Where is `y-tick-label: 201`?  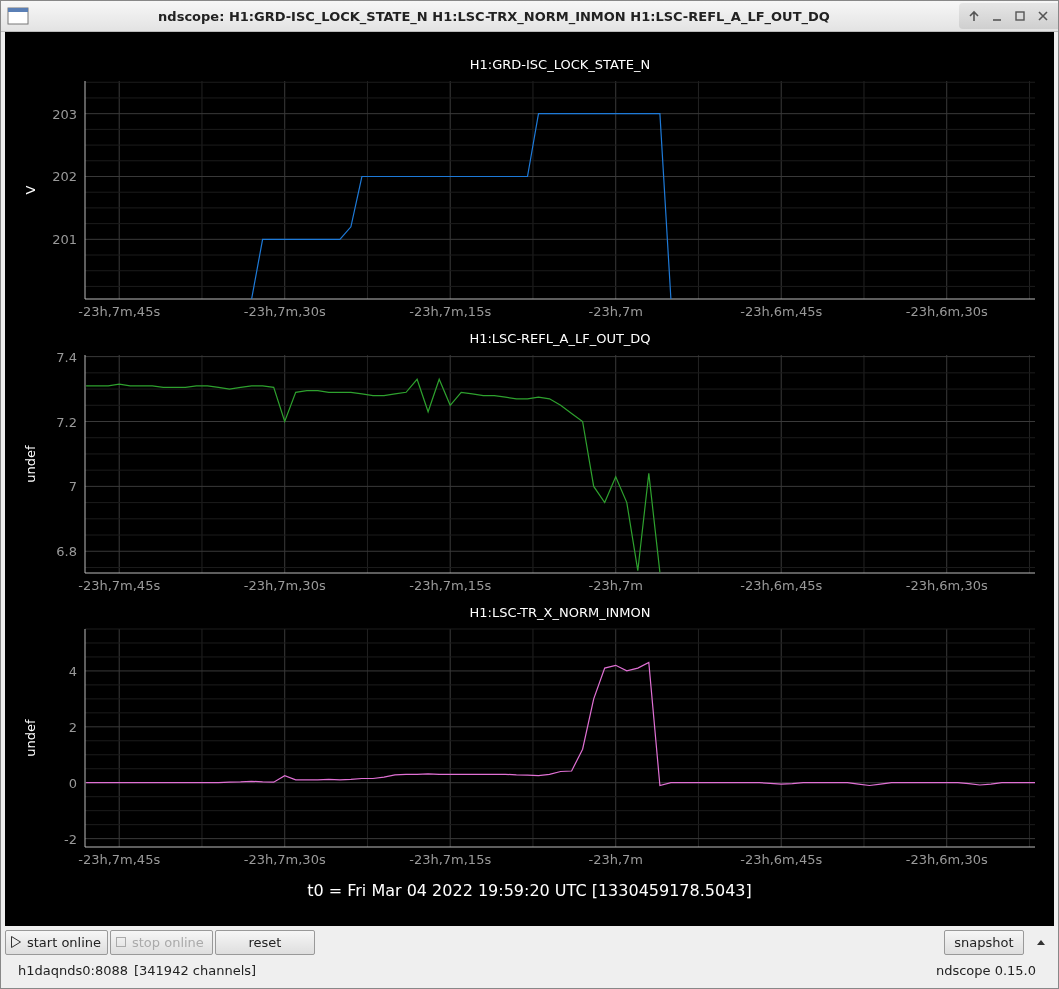 y-tick-label: 201 is located at coordinates (64, 240).